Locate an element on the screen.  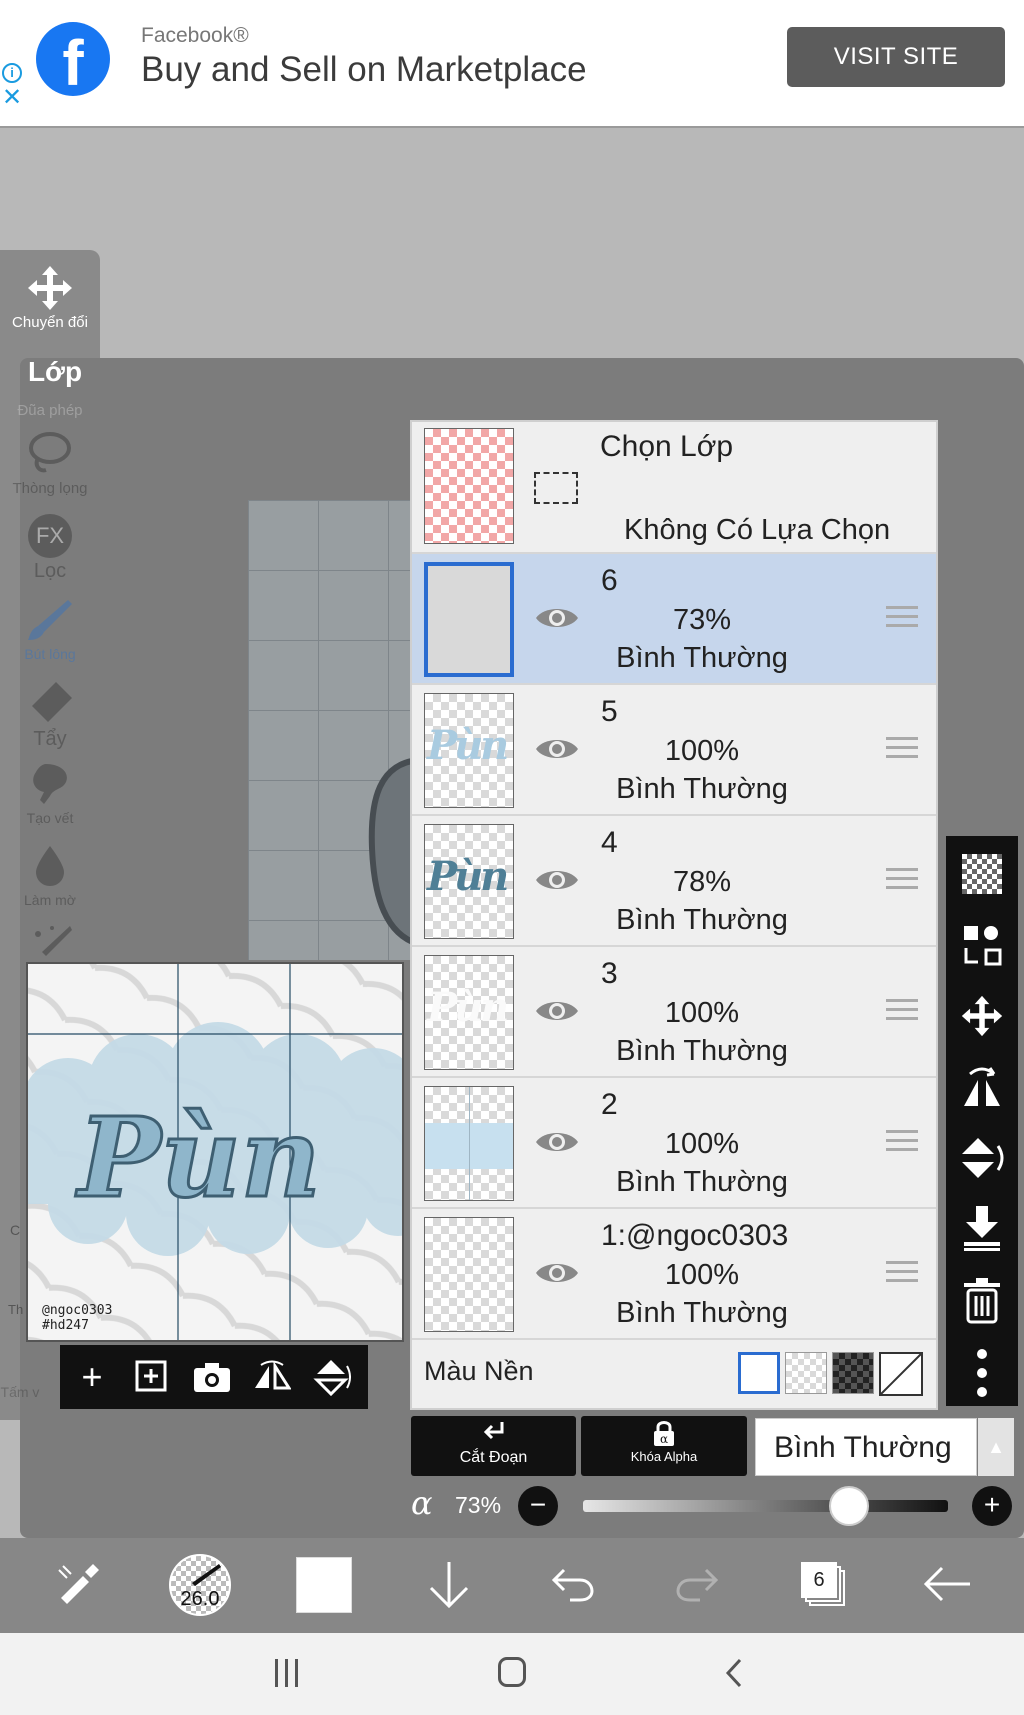
tool-layer-title: Lớp is located at coordinates (50, 371).